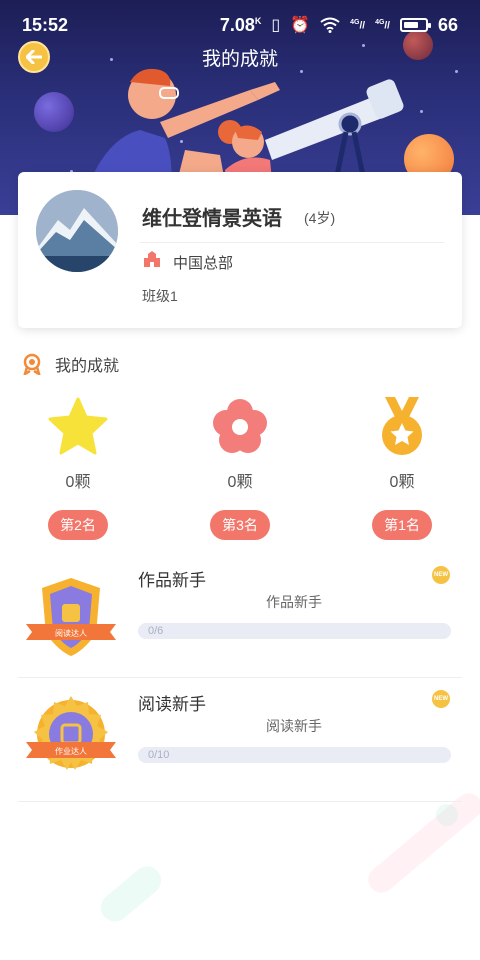 Image resolution: width=480 pixels, height=960 pixels. I want to click on network-speed-unit: K, so click(258, 20).